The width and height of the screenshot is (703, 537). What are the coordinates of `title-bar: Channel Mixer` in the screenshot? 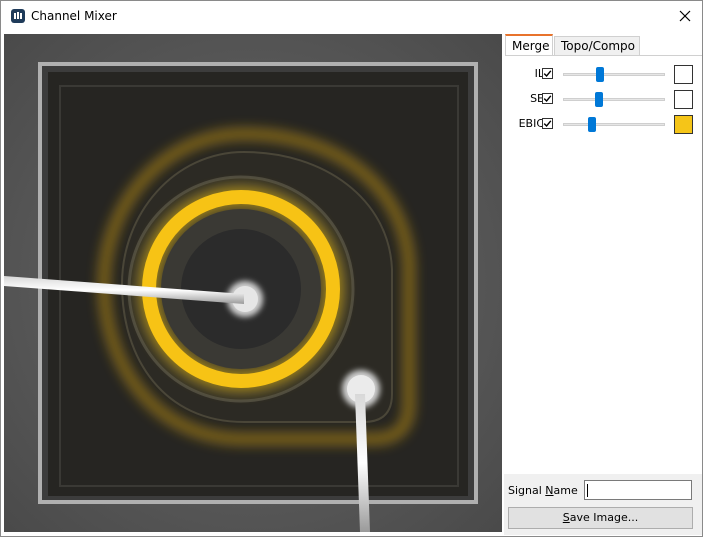 It's located at (351, 16).